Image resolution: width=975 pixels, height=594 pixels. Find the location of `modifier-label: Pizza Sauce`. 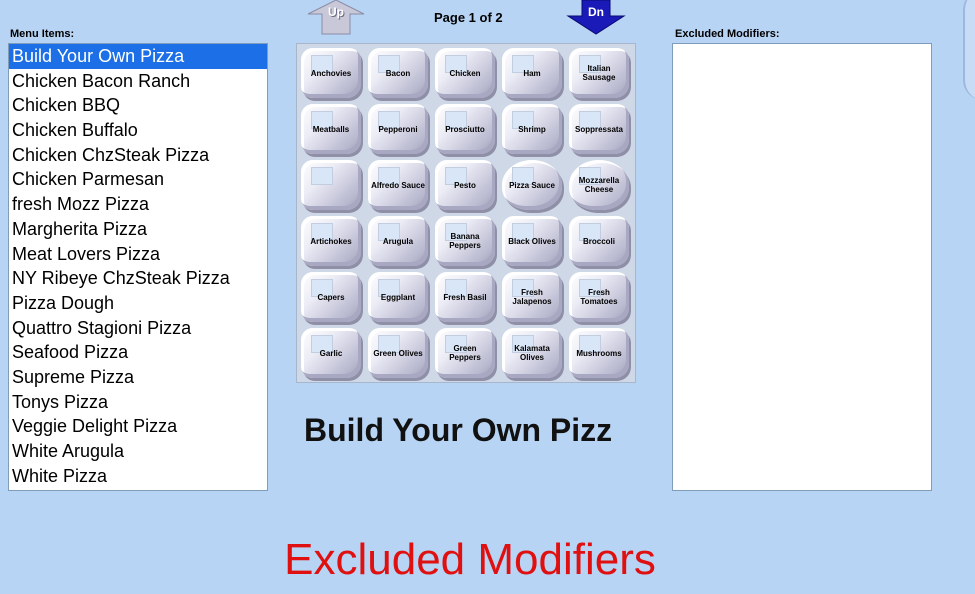

modifier-label: Pizza Sauce is located at coordinates (532, 185).